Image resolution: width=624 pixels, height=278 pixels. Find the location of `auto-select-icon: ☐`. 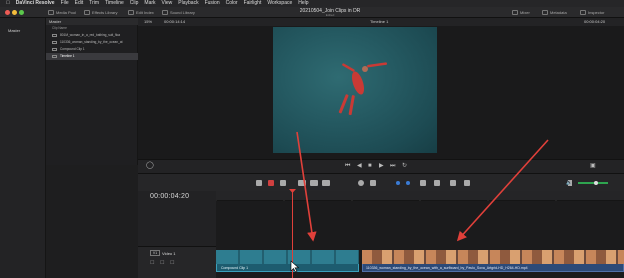

auto-select-icon: ☐ is located at coordinates (162, 263).